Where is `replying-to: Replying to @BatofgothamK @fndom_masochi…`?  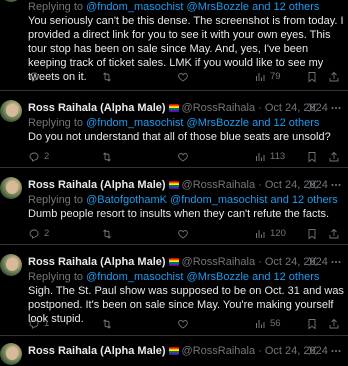
replying-to: Replying to @BatofgothamK @fndom_masochi… is located at coordinates (188, 200).